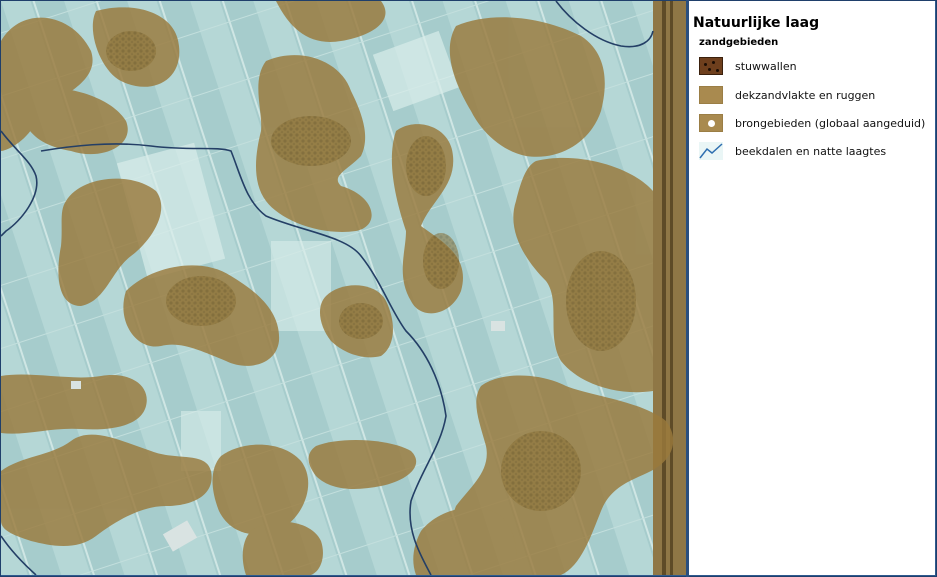 The width and height of the screenshot is (937, 577). What do you see at coordinates (830, 123) in the screenshot?
I see `legend-item-label: brongebieden (globaal aangeduid)` at bounding box center [830, 123].